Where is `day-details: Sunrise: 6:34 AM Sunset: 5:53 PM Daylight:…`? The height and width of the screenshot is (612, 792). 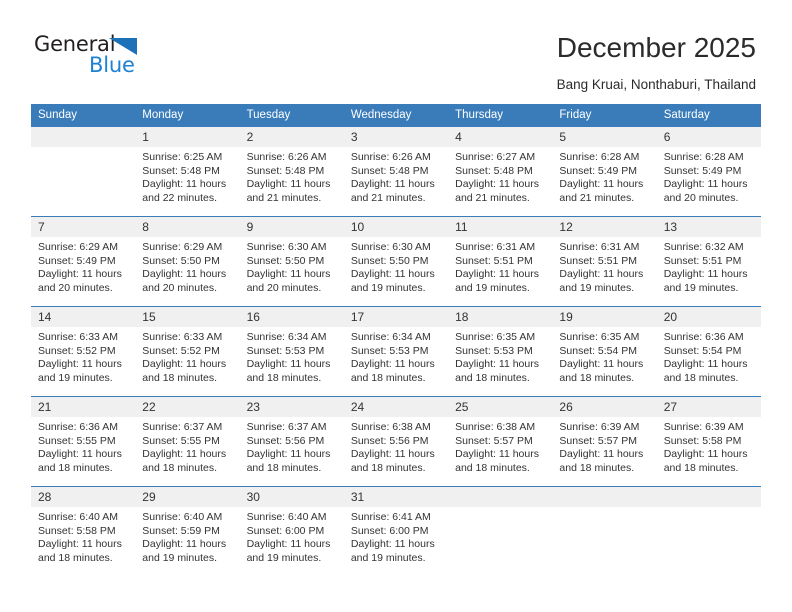 day-details: Sunrise: 6:34 AM Sunset: 5:53 PM Daylight:… is located at coordinates (292, 356).